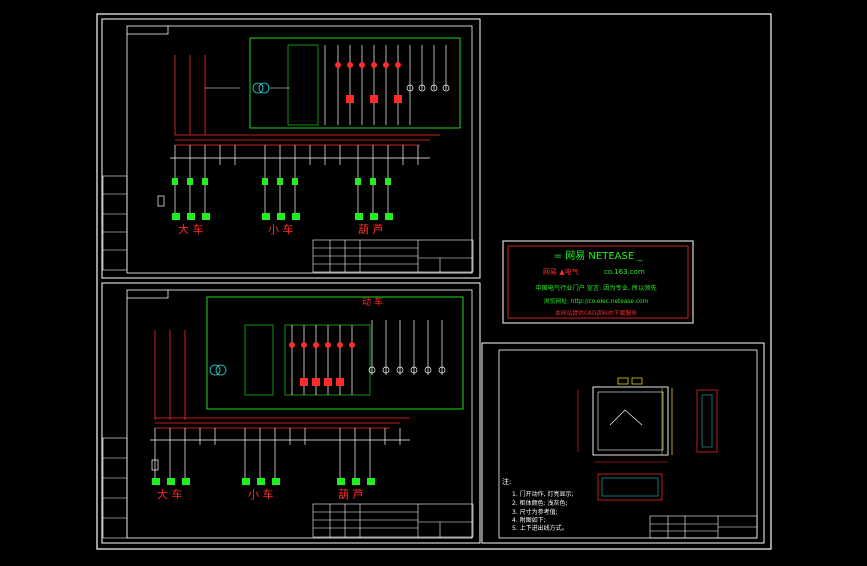  Describe the element at coordinates (542, 494) in the screenshot. I see `note-1: 1. 门开动作, 灯亮显示;` at that location.